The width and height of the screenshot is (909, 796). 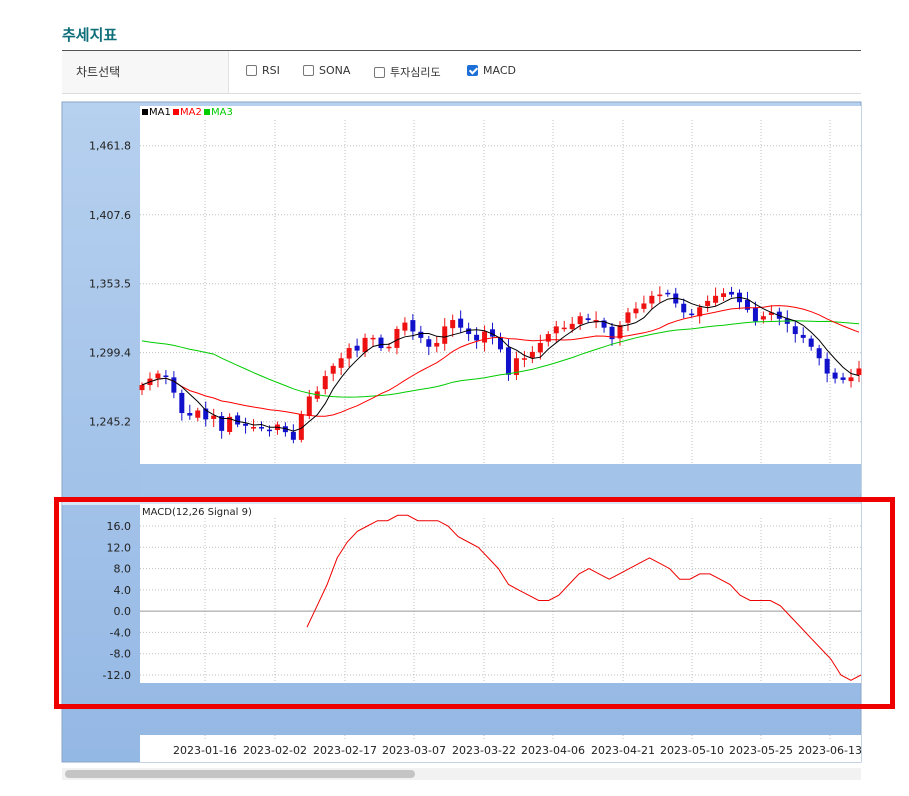 What do you see at coordinates (119, 526) in the screenshot?
I see `macd-y-tick-label: 16.0` at bounding box center [119, 526].